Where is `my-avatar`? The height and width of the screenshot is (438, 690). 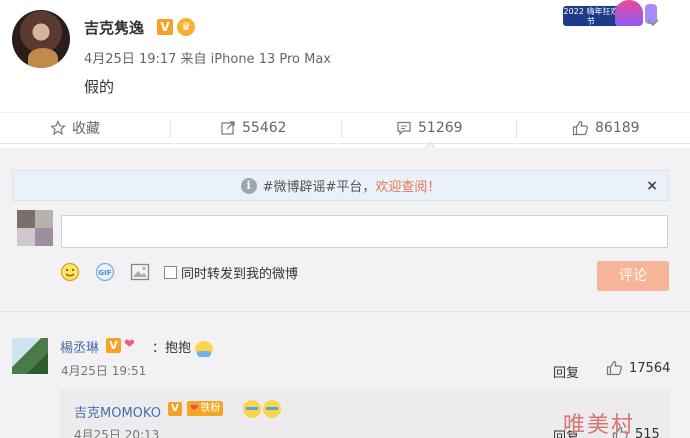 my-avatar is located at coordinates (35, 228).